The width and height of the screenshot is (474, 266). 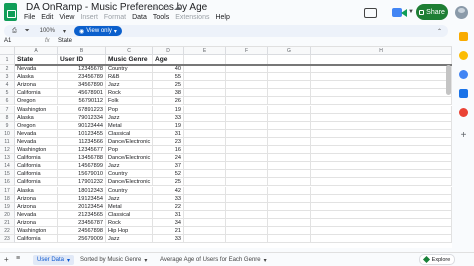 I want to click on view-only-button: ◉ View only ▾, so click(x=98, y=31).